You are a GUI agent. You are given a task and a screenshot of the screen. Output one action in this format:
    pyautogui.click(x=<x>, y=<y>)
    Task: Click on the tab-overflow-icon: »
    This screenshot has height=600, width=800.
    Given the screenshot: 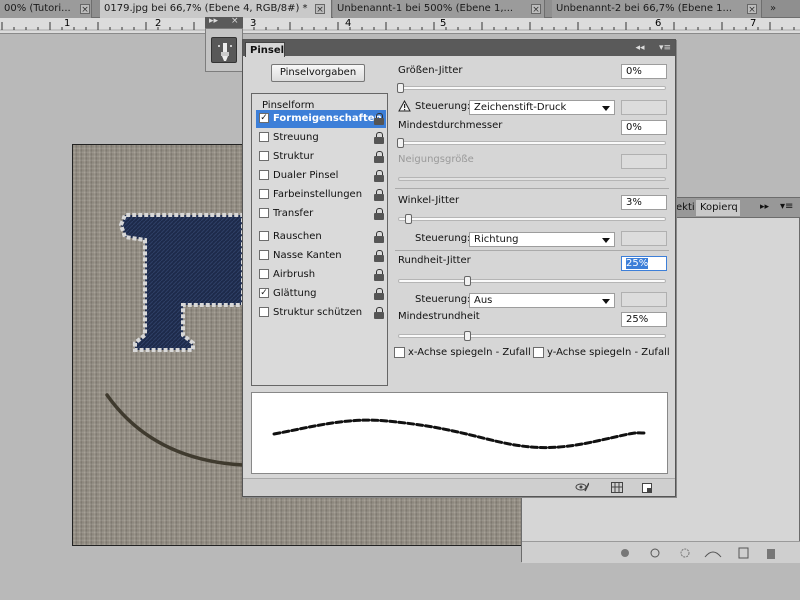 What is the action you would take?
    pyautogui.click(x=775, y=9)
    